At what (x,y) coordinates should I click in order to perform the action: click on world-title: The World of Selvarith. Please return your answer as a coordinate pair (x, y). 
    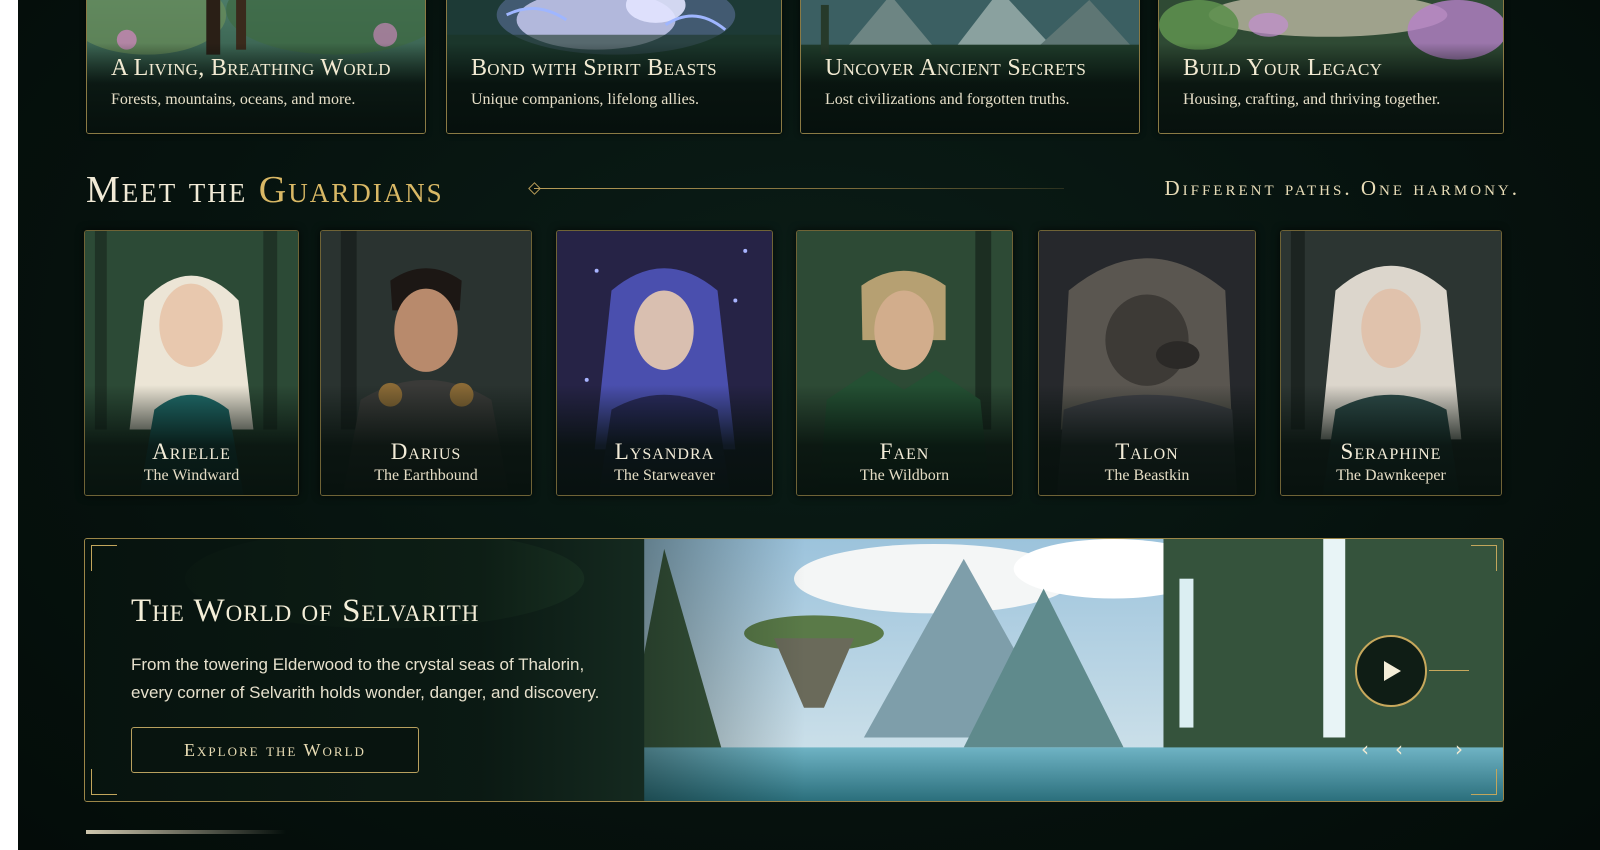
    Looking at the image, I should click on (305, 611).